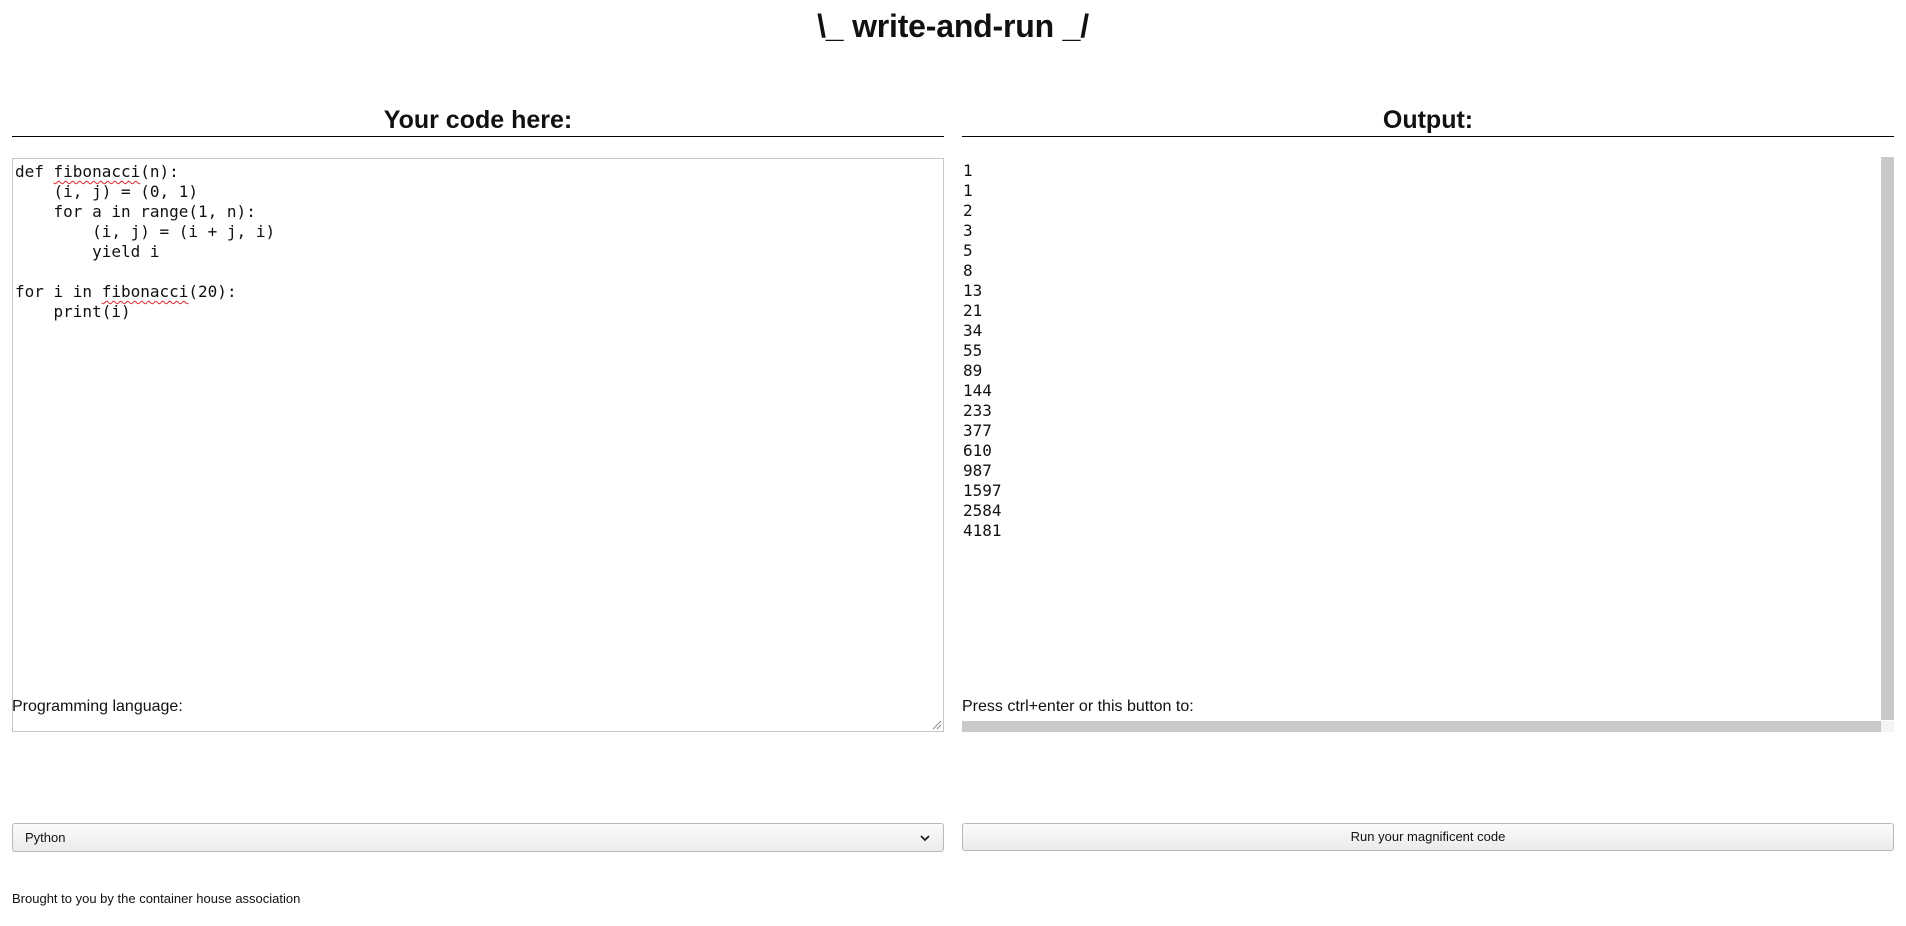  What do you see at coordinates (1887, 726) in the screenshot?
I see `scrollbar-corner` at bounding box center [1887, 726].